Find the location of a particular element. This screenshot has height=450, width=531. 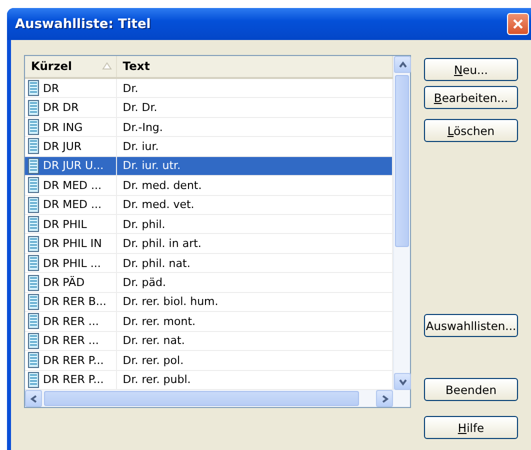

code-text: DR JUR is located at coordinates (62, 146).